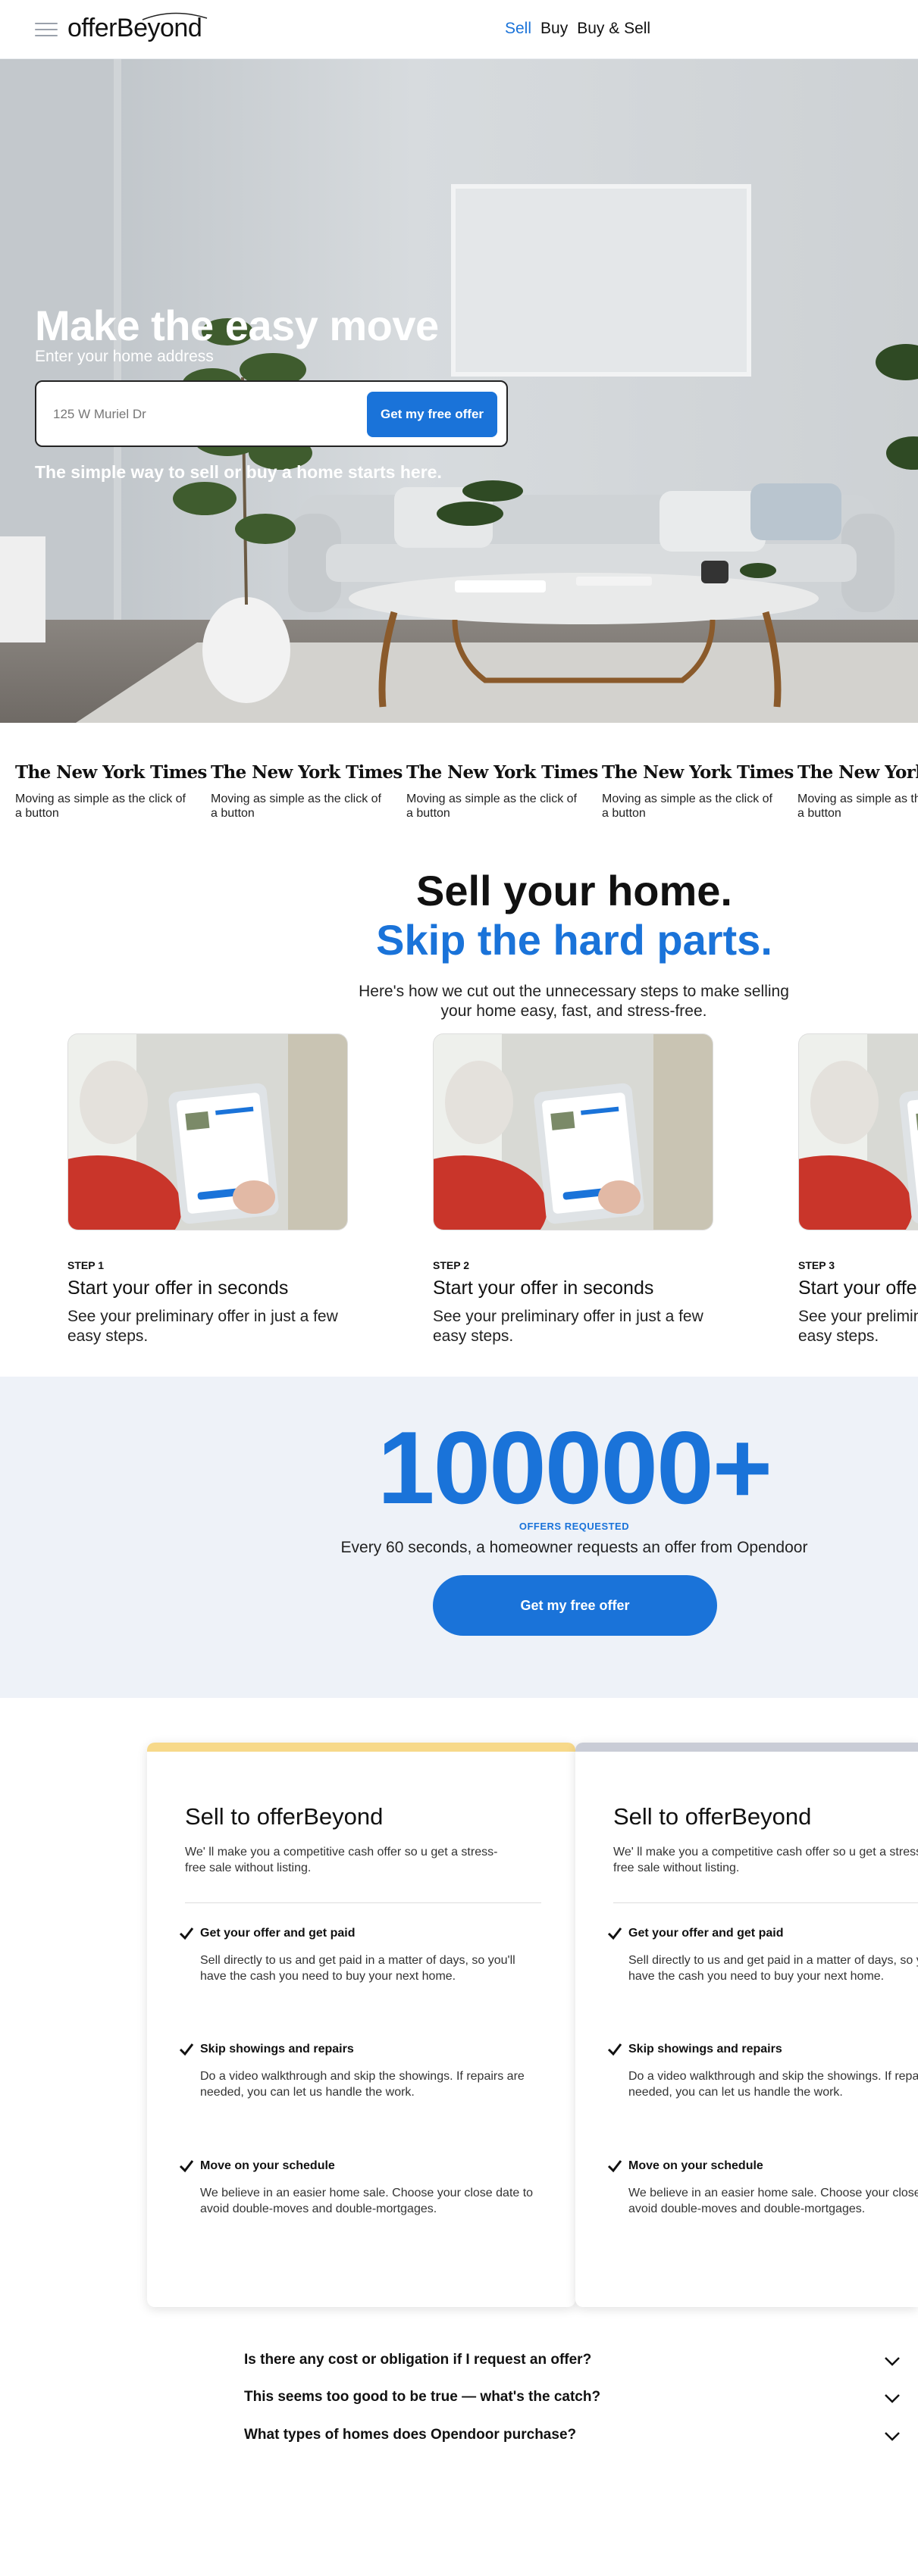  Describe the element at coordinates (46, 30) in the screenshot. I see `hamburger-menu-icon` at that location.